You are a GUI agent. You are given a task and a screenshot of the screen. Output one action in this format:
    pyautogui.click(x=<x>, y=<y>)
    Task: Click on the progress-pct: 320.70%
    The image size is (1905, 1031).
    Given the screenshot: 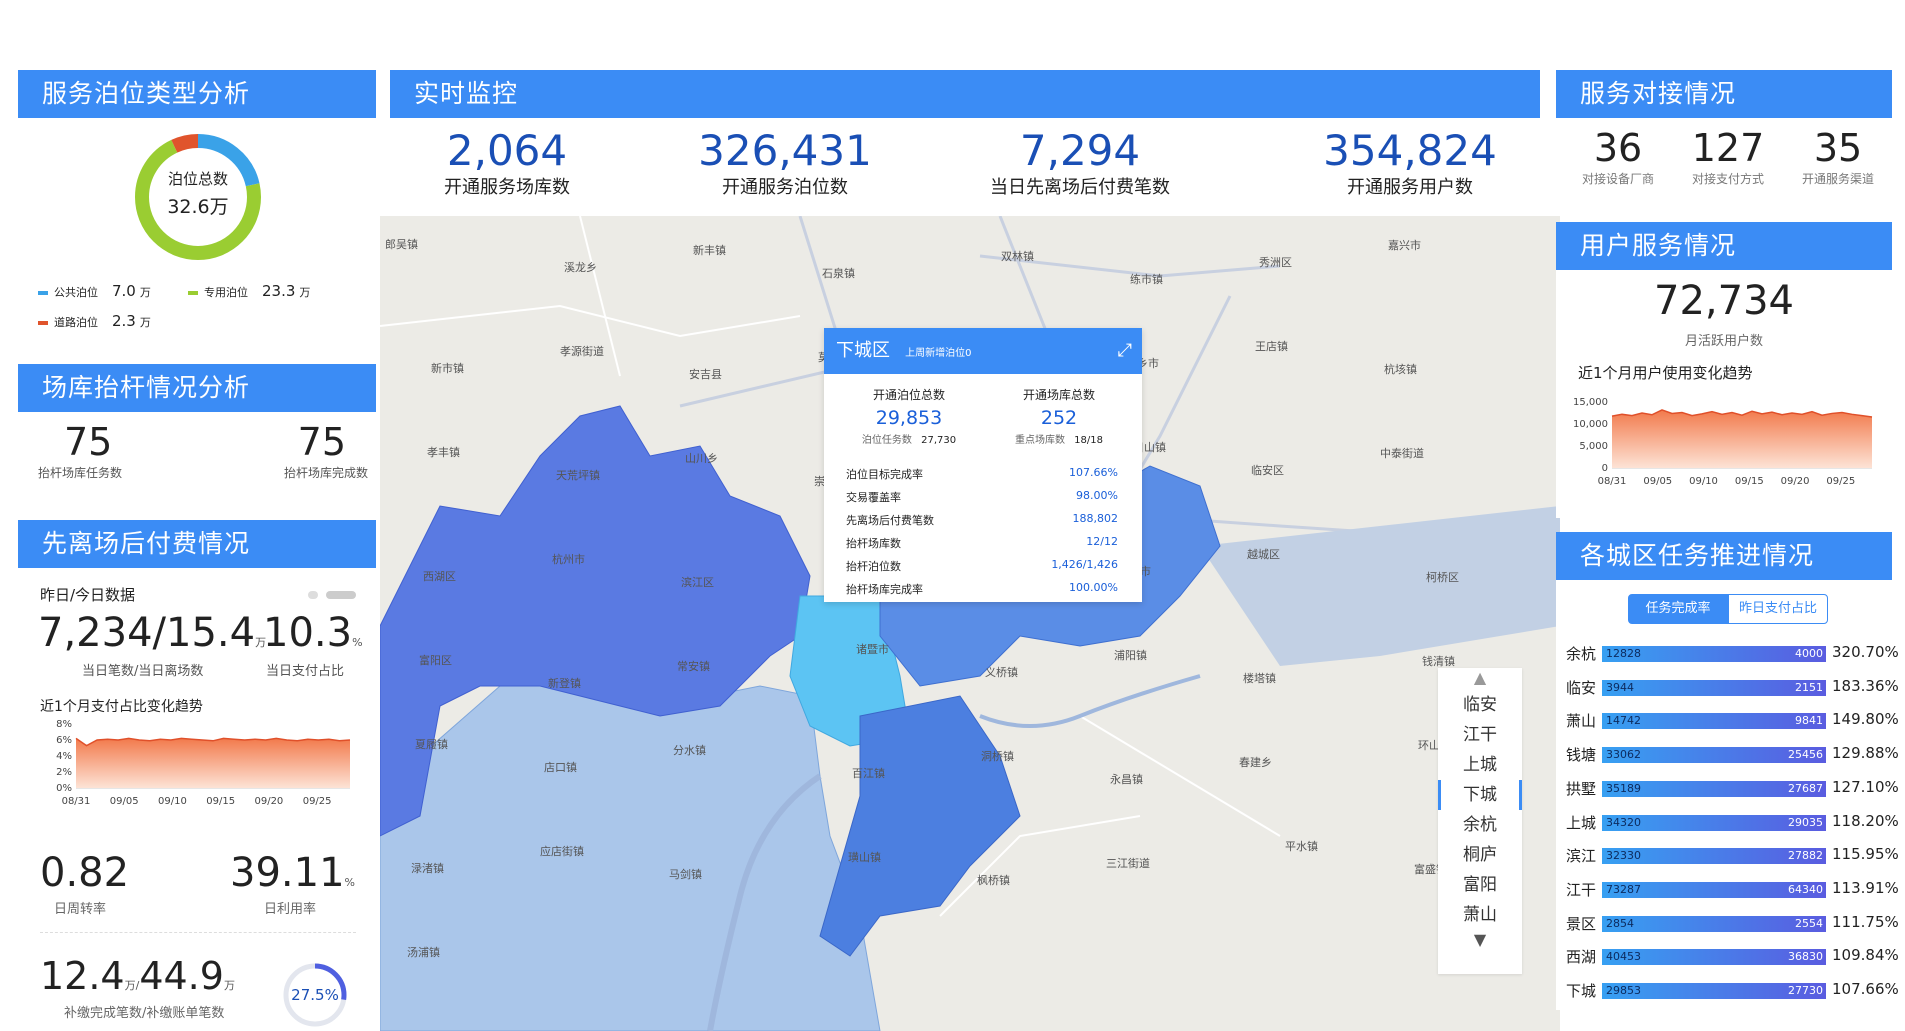 What is the action you would take?
    pyautogui.click(x=1865, y=652)
    